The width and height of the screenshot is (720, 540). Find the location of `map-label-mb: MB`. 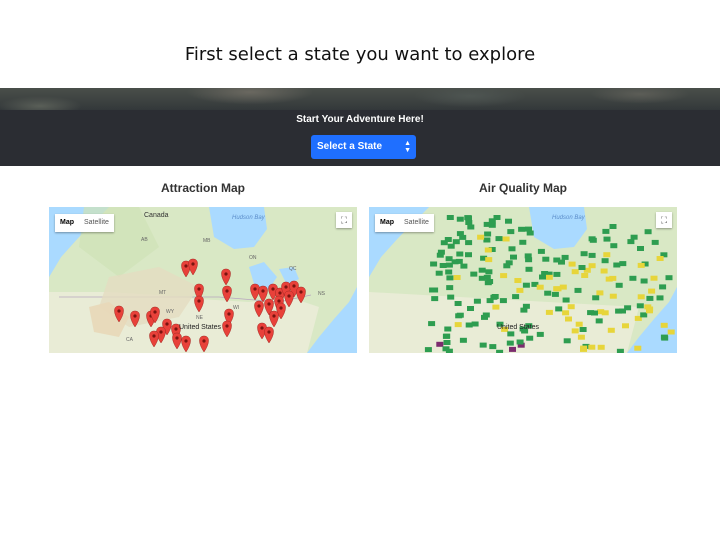

map-label-mb: MB is located at coordinates (207, 241).